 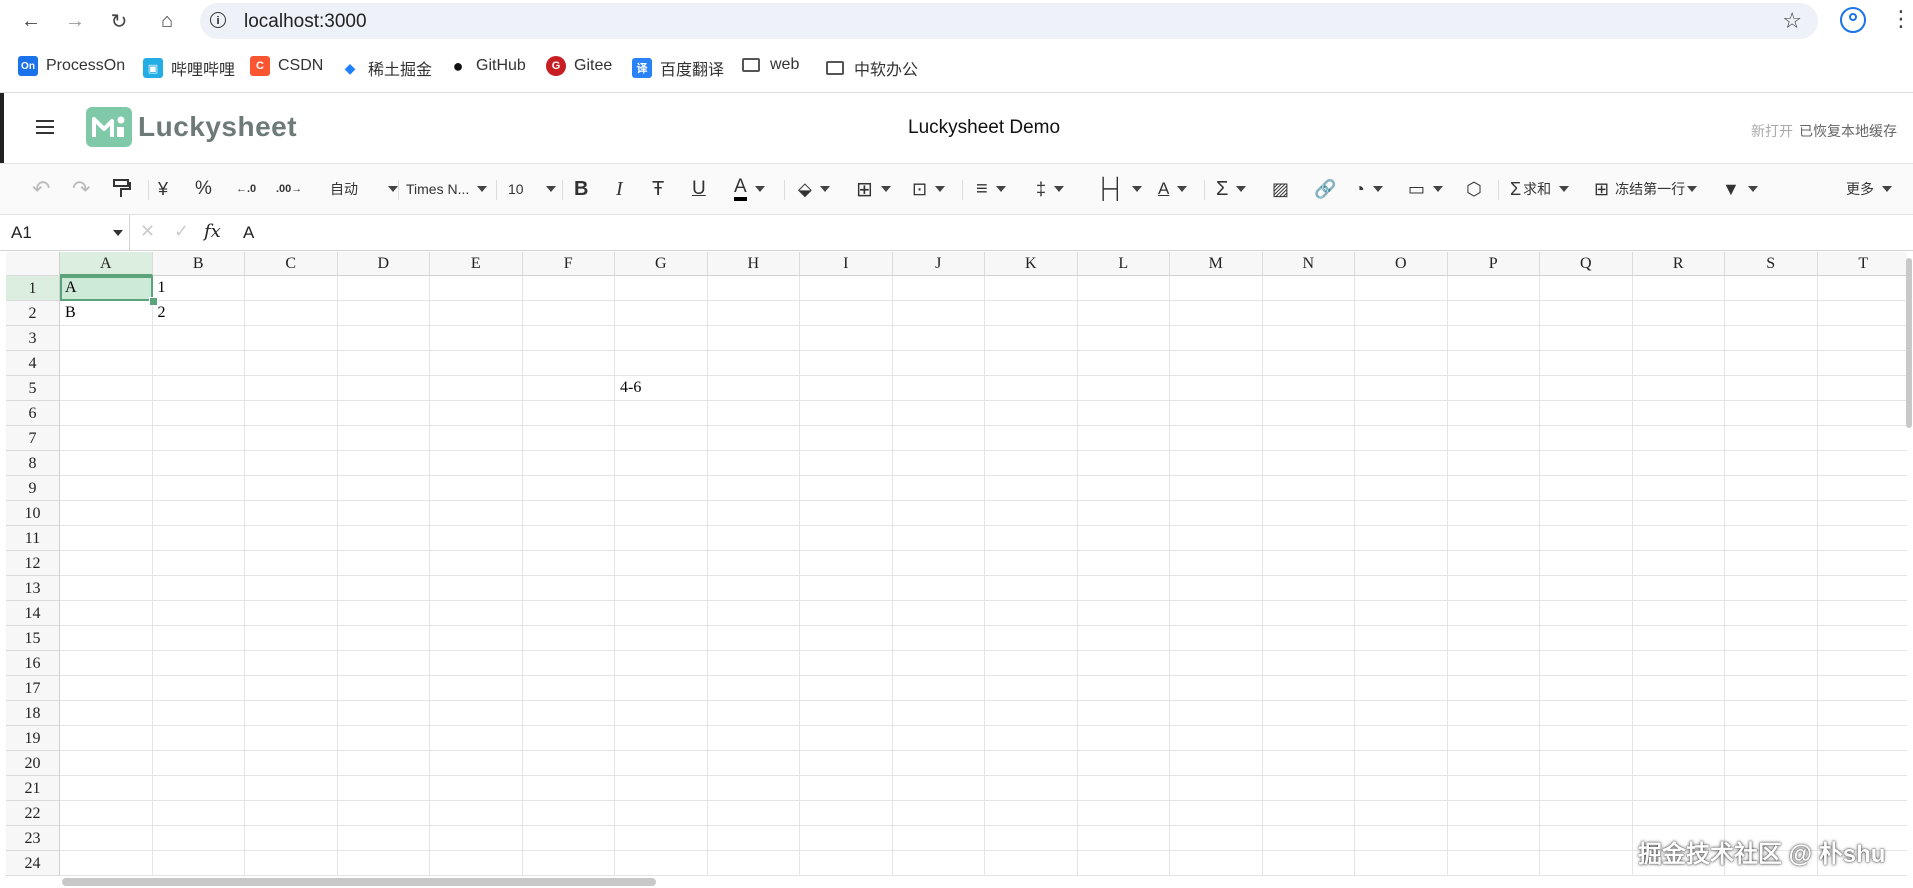 I want to click on column-header-p: P, so click(x=1493, y=264).